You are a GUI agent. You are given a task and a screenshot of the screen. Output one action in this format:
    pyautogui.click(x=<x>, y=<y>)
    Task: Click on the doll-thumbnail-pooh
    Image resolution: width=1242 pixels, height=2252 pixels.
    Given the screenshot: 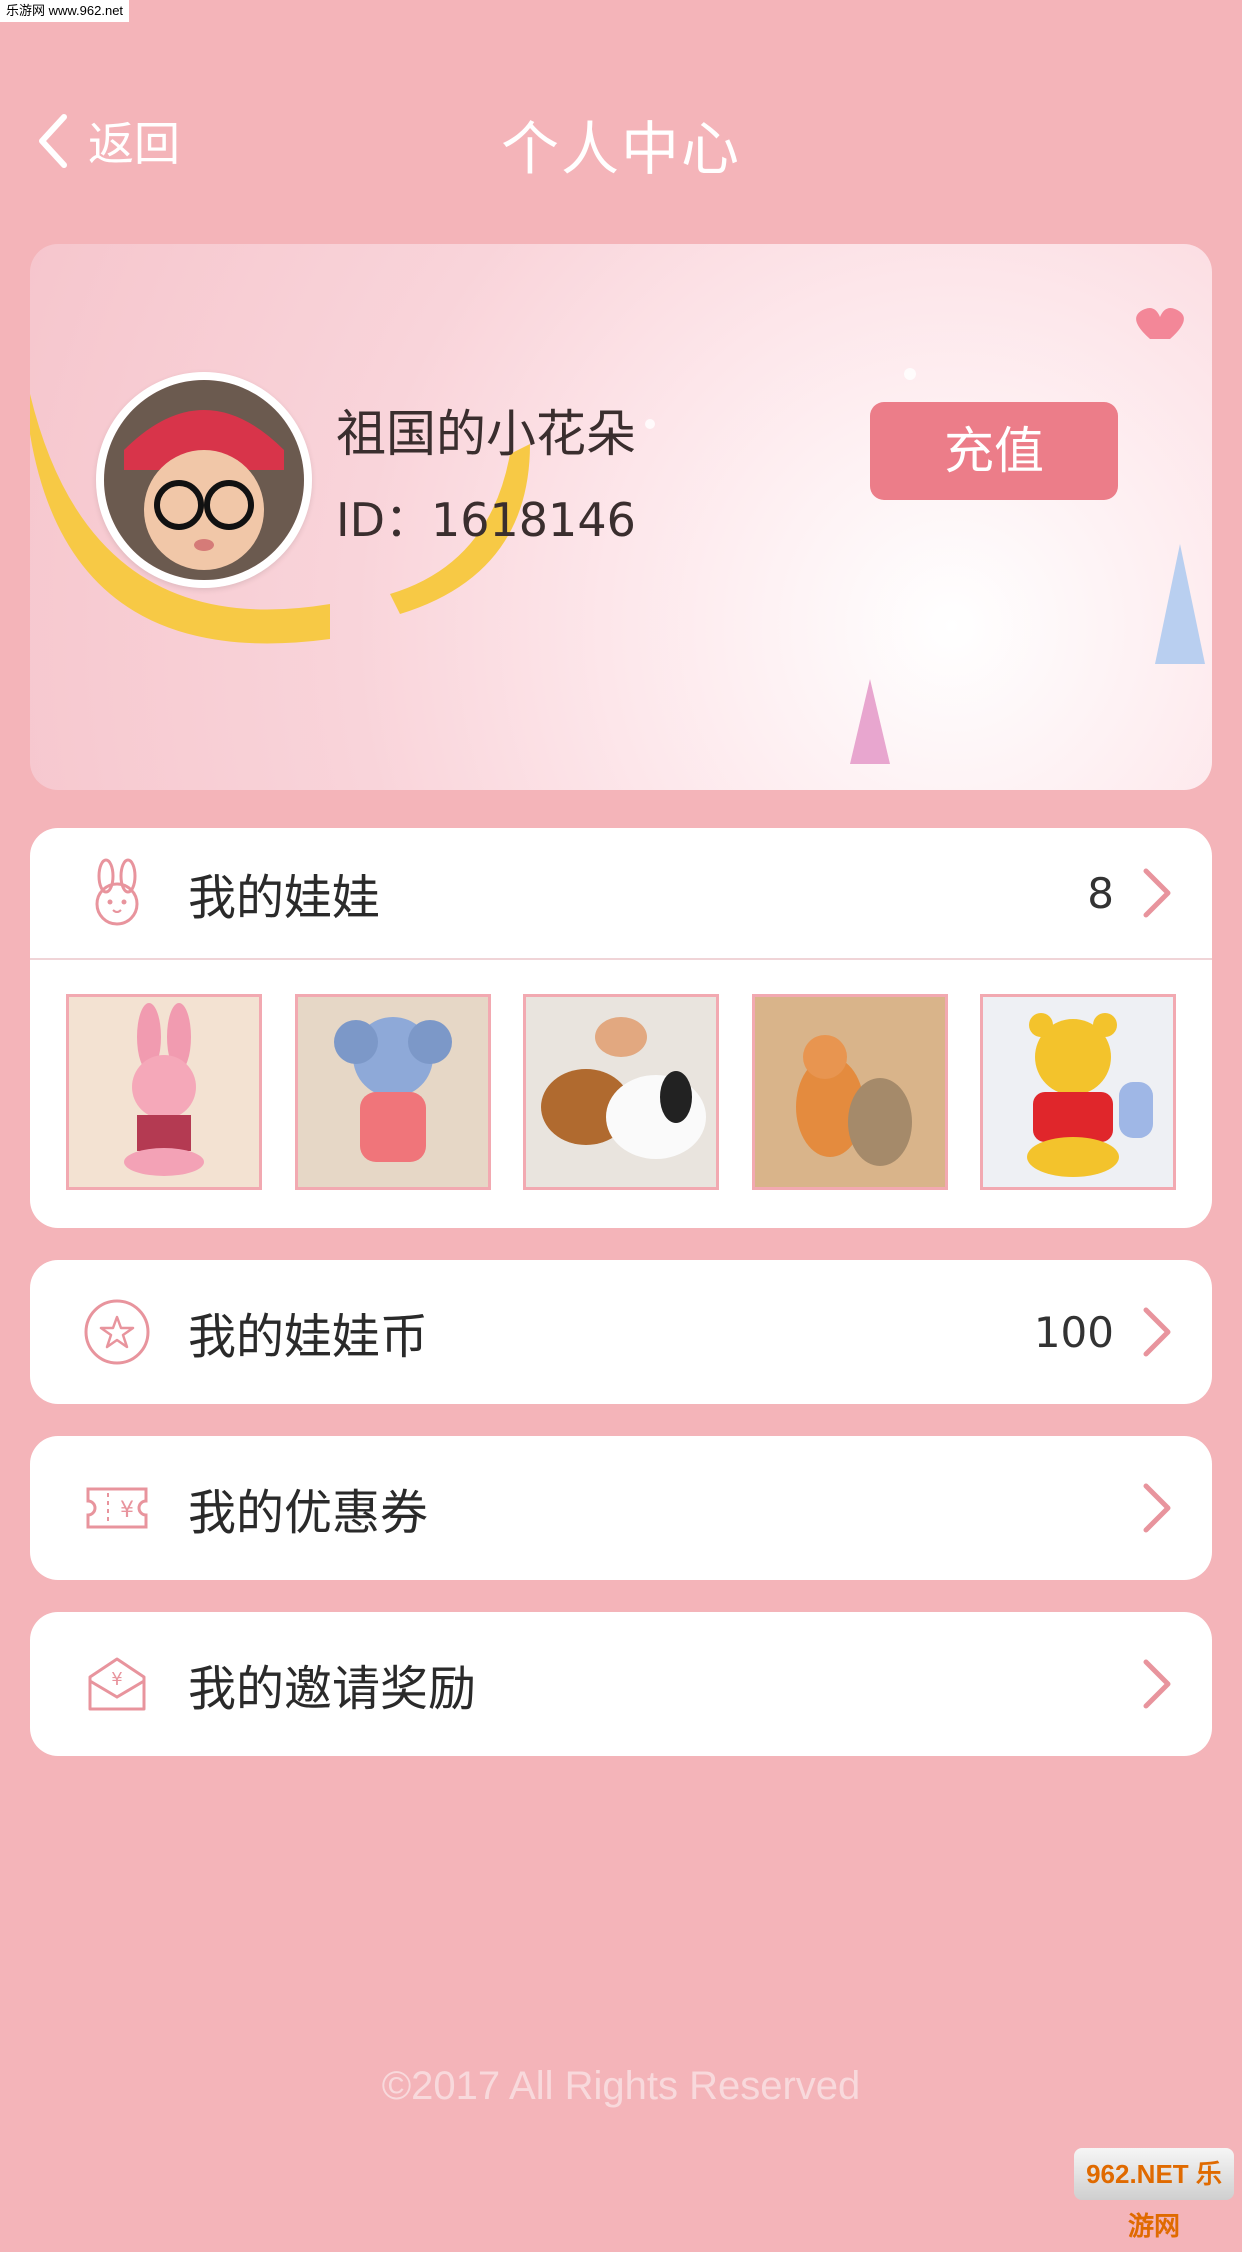 What is the action you would take?
    pyautogui.click(x=1078, y=1092)
    